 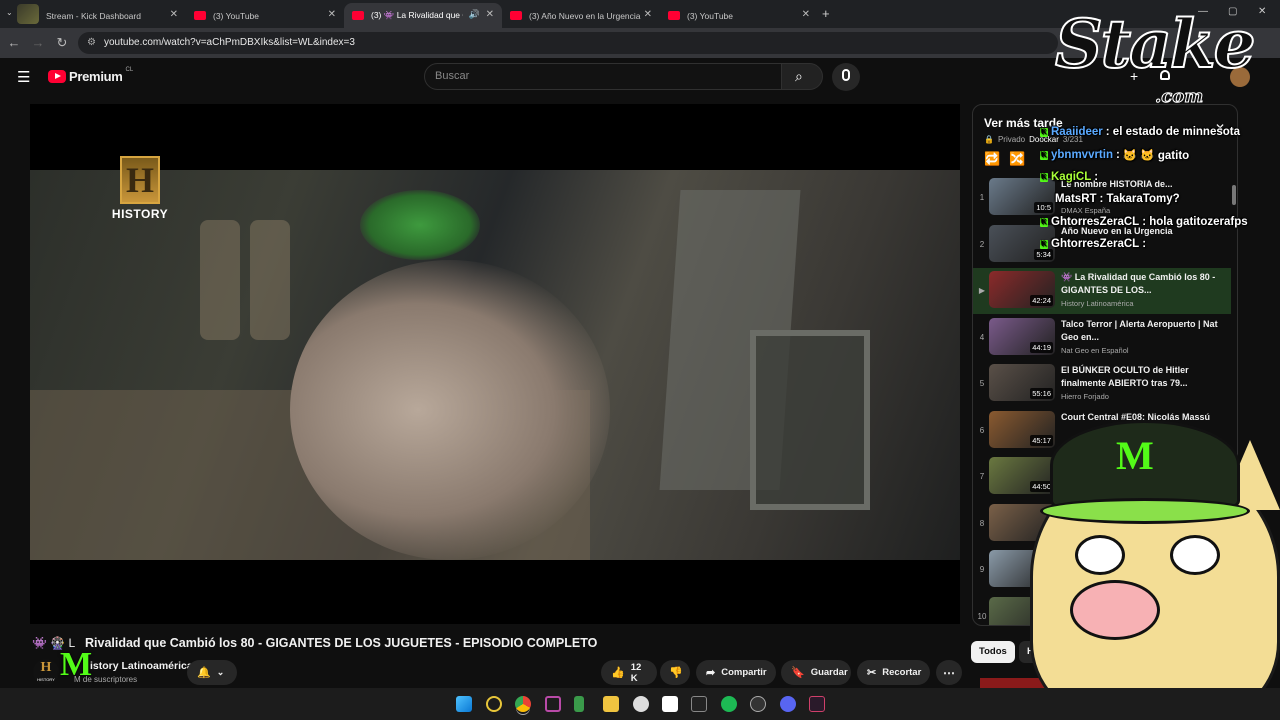 I want to click on tab-youtube-urgencia: (3) Año Nuevo en la Urgencia ✕, so click(x=581, y=15).